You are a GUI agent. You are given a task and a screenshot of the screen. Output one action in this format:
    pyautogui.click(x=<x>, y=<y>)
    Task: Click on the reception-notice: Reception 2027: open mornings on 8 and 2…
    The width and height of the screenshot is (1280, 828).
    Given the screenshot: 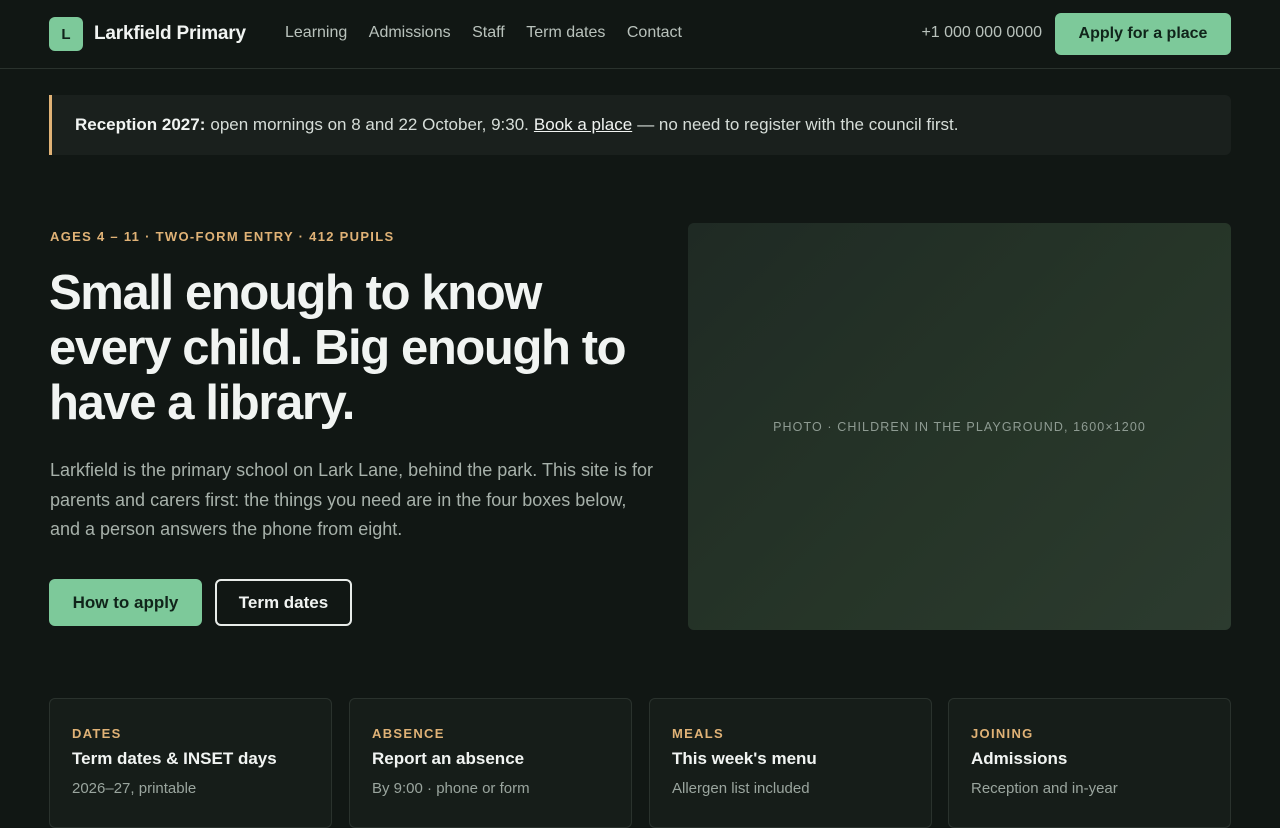 What is the action you would take?
    pyautogui.click(x=640, y=125)
    